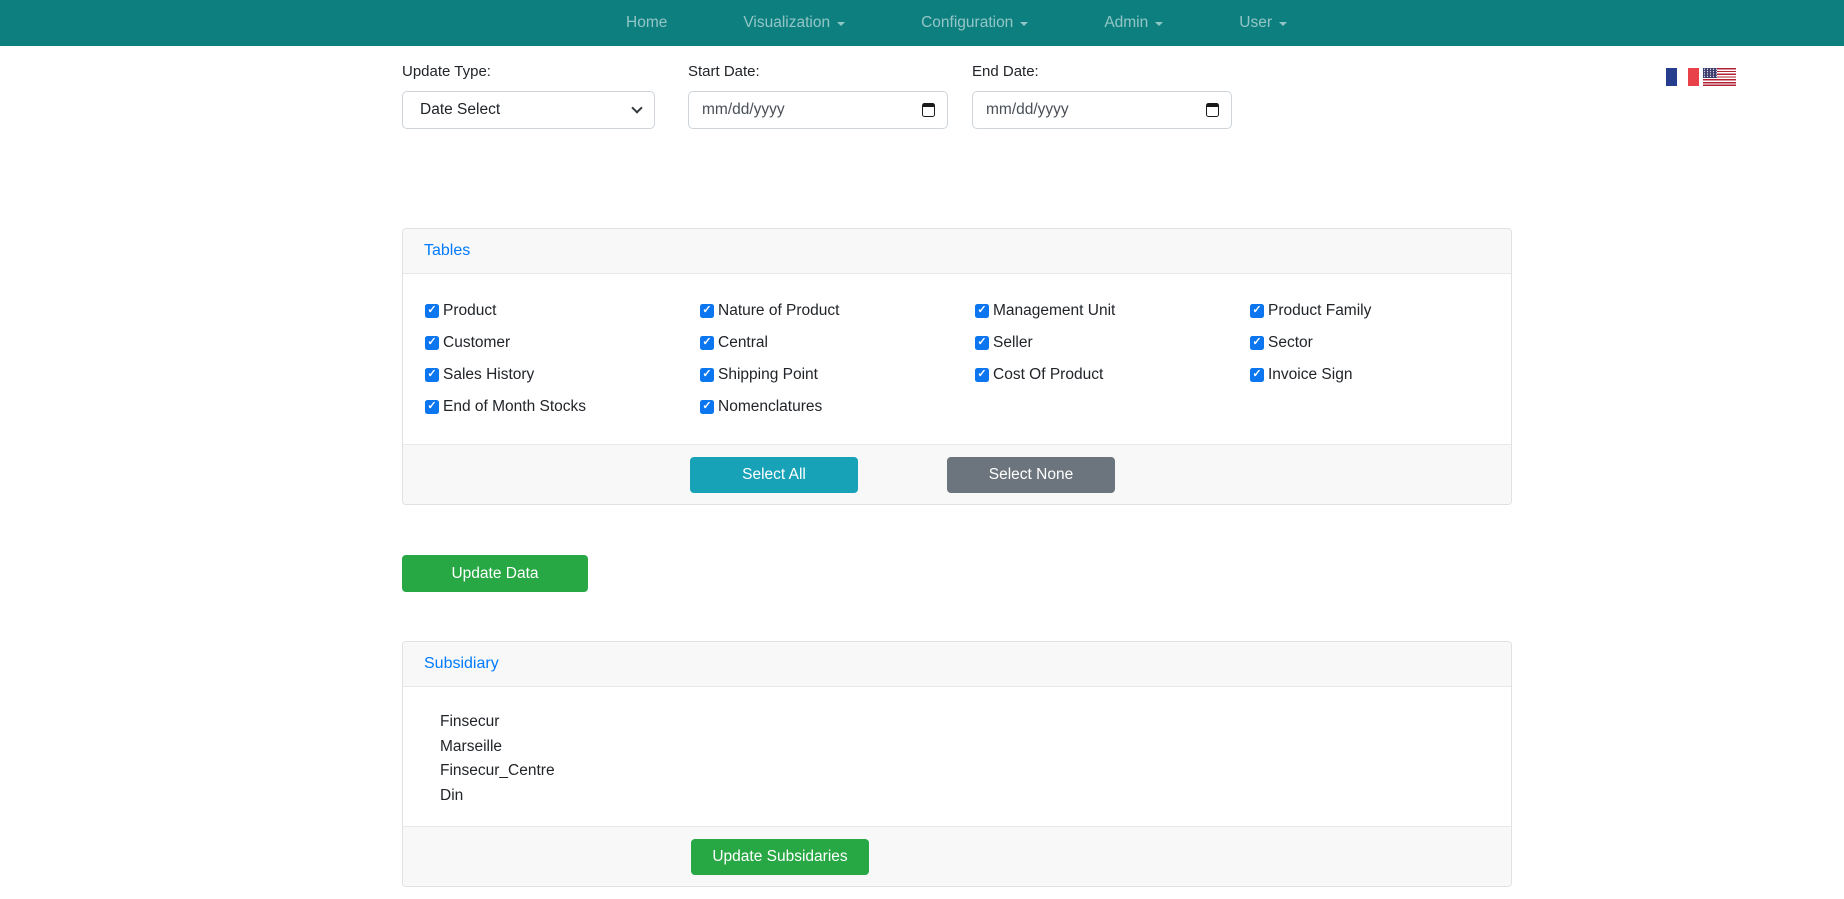 This screenshot has height=899, width=1844. I want to click on table-checkbox-product: Product, so click(562, 310).